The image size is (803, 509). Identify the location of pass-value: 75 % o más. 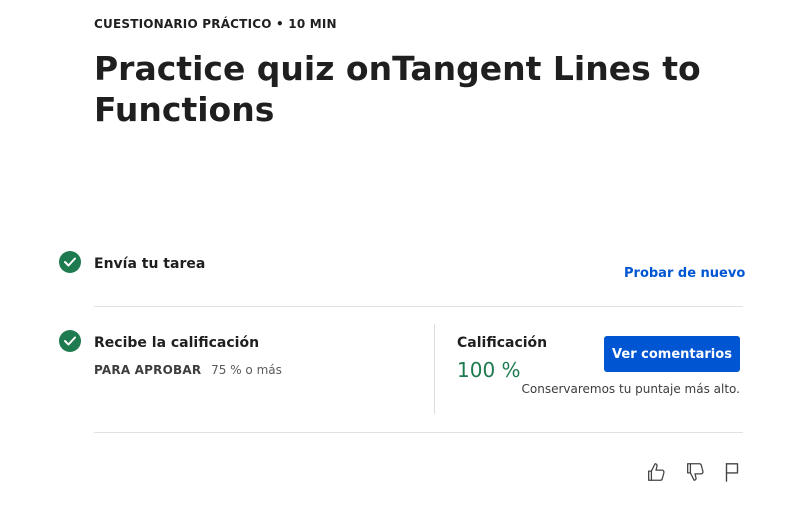
(246, 370).